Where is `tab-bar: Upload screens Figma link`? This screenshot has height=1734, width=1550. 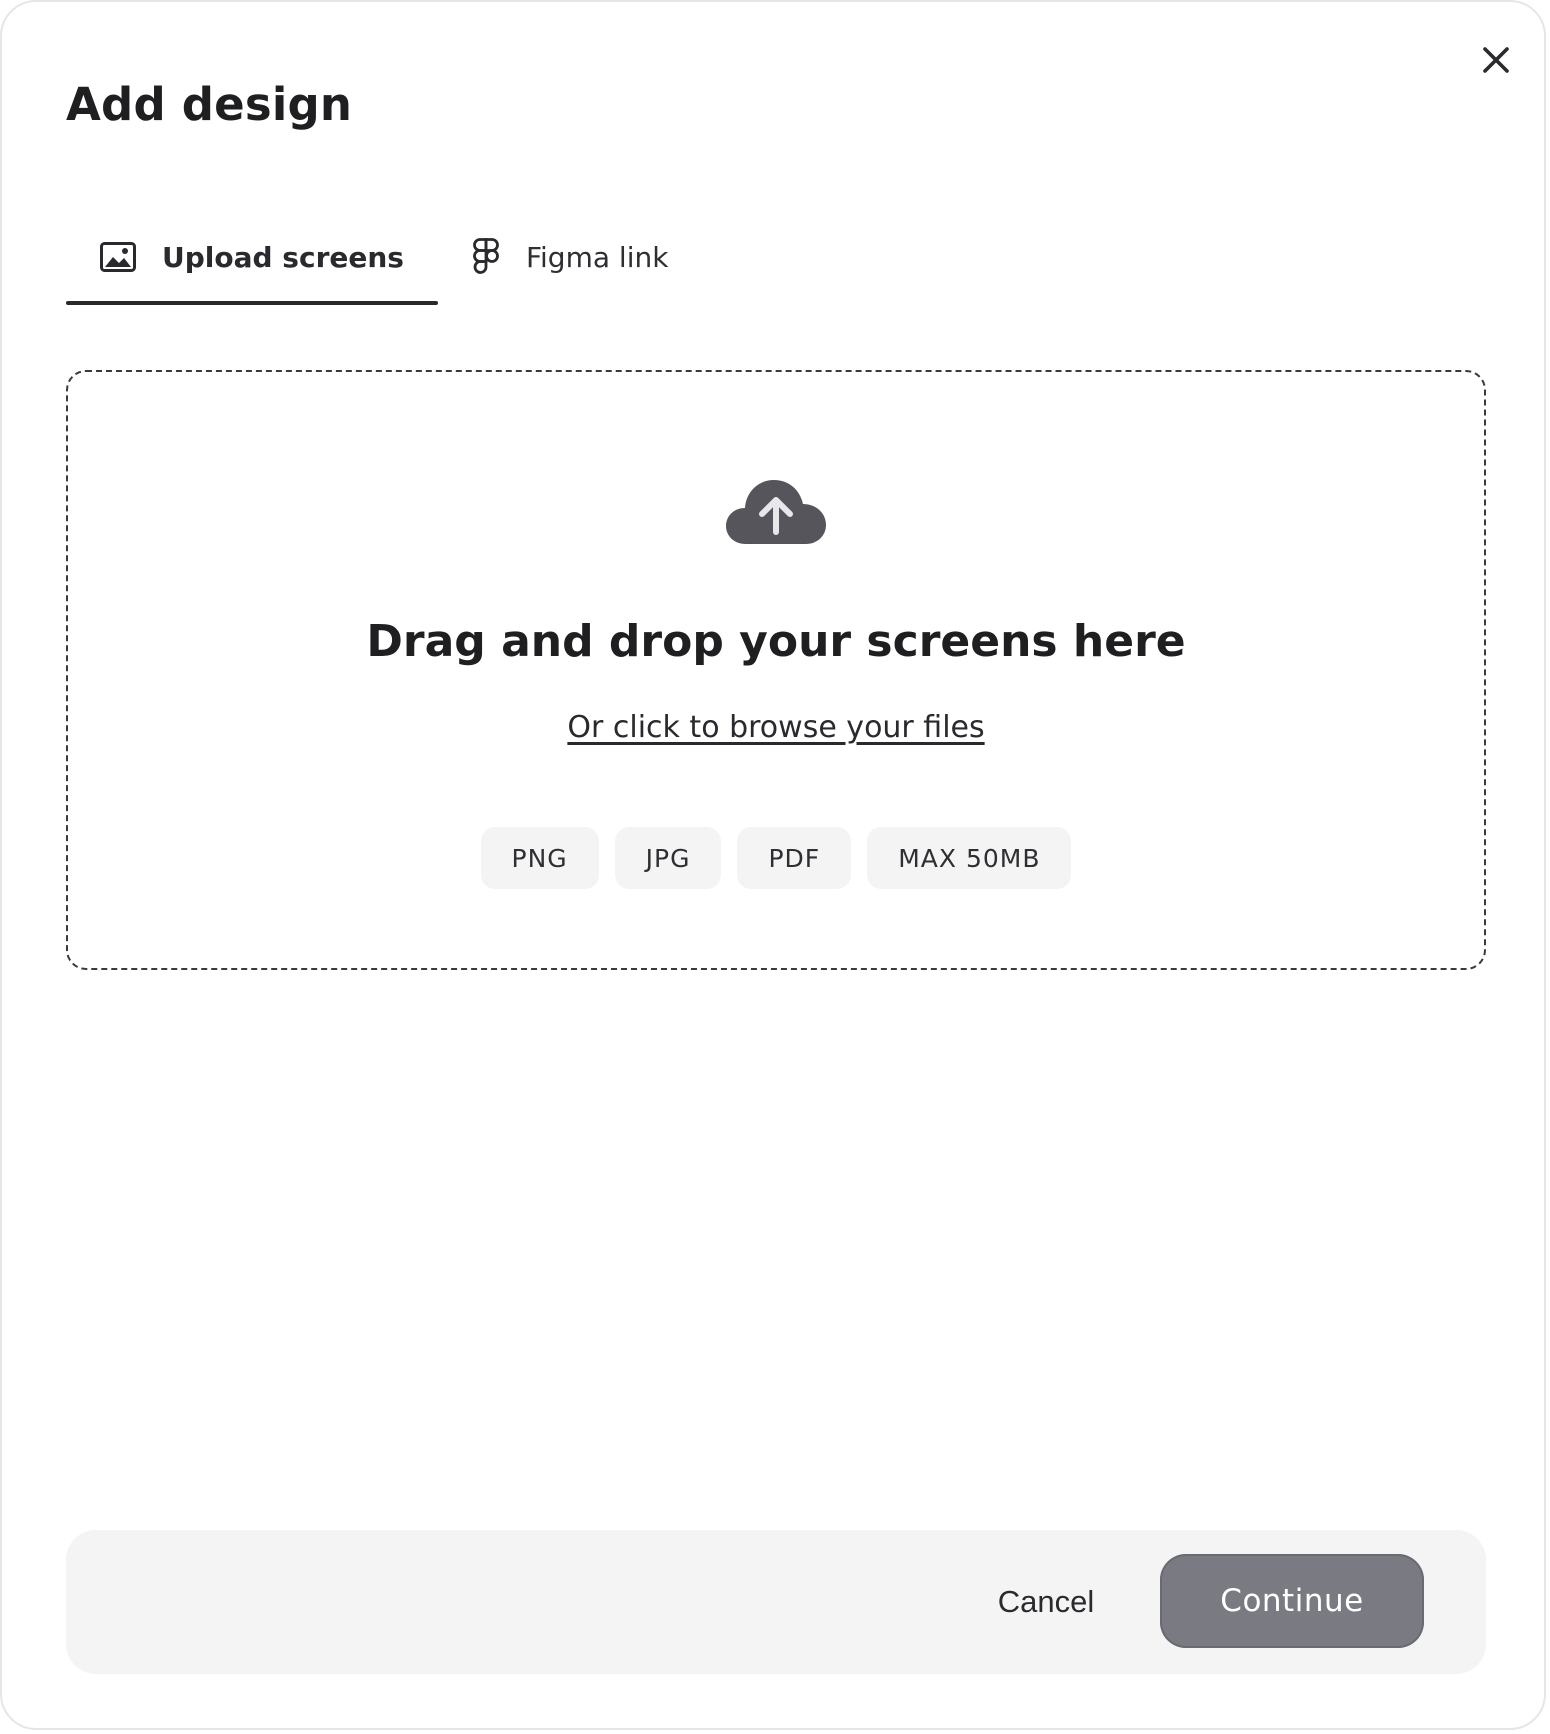
tab-bar: Upload screens Figma link is located at coordinates (384, 264).